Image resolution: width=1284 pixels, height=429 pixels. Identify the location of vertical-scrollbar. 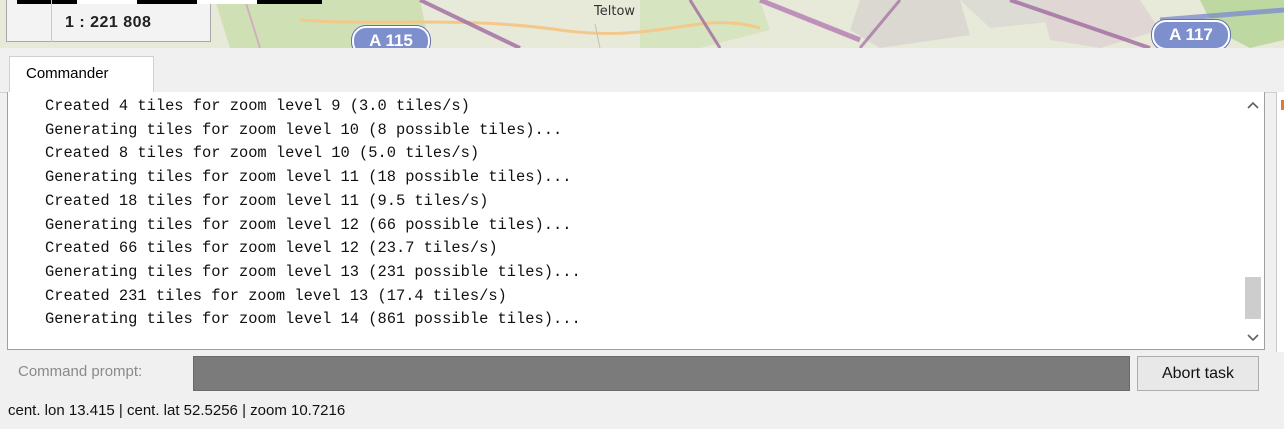
(1253, 220).